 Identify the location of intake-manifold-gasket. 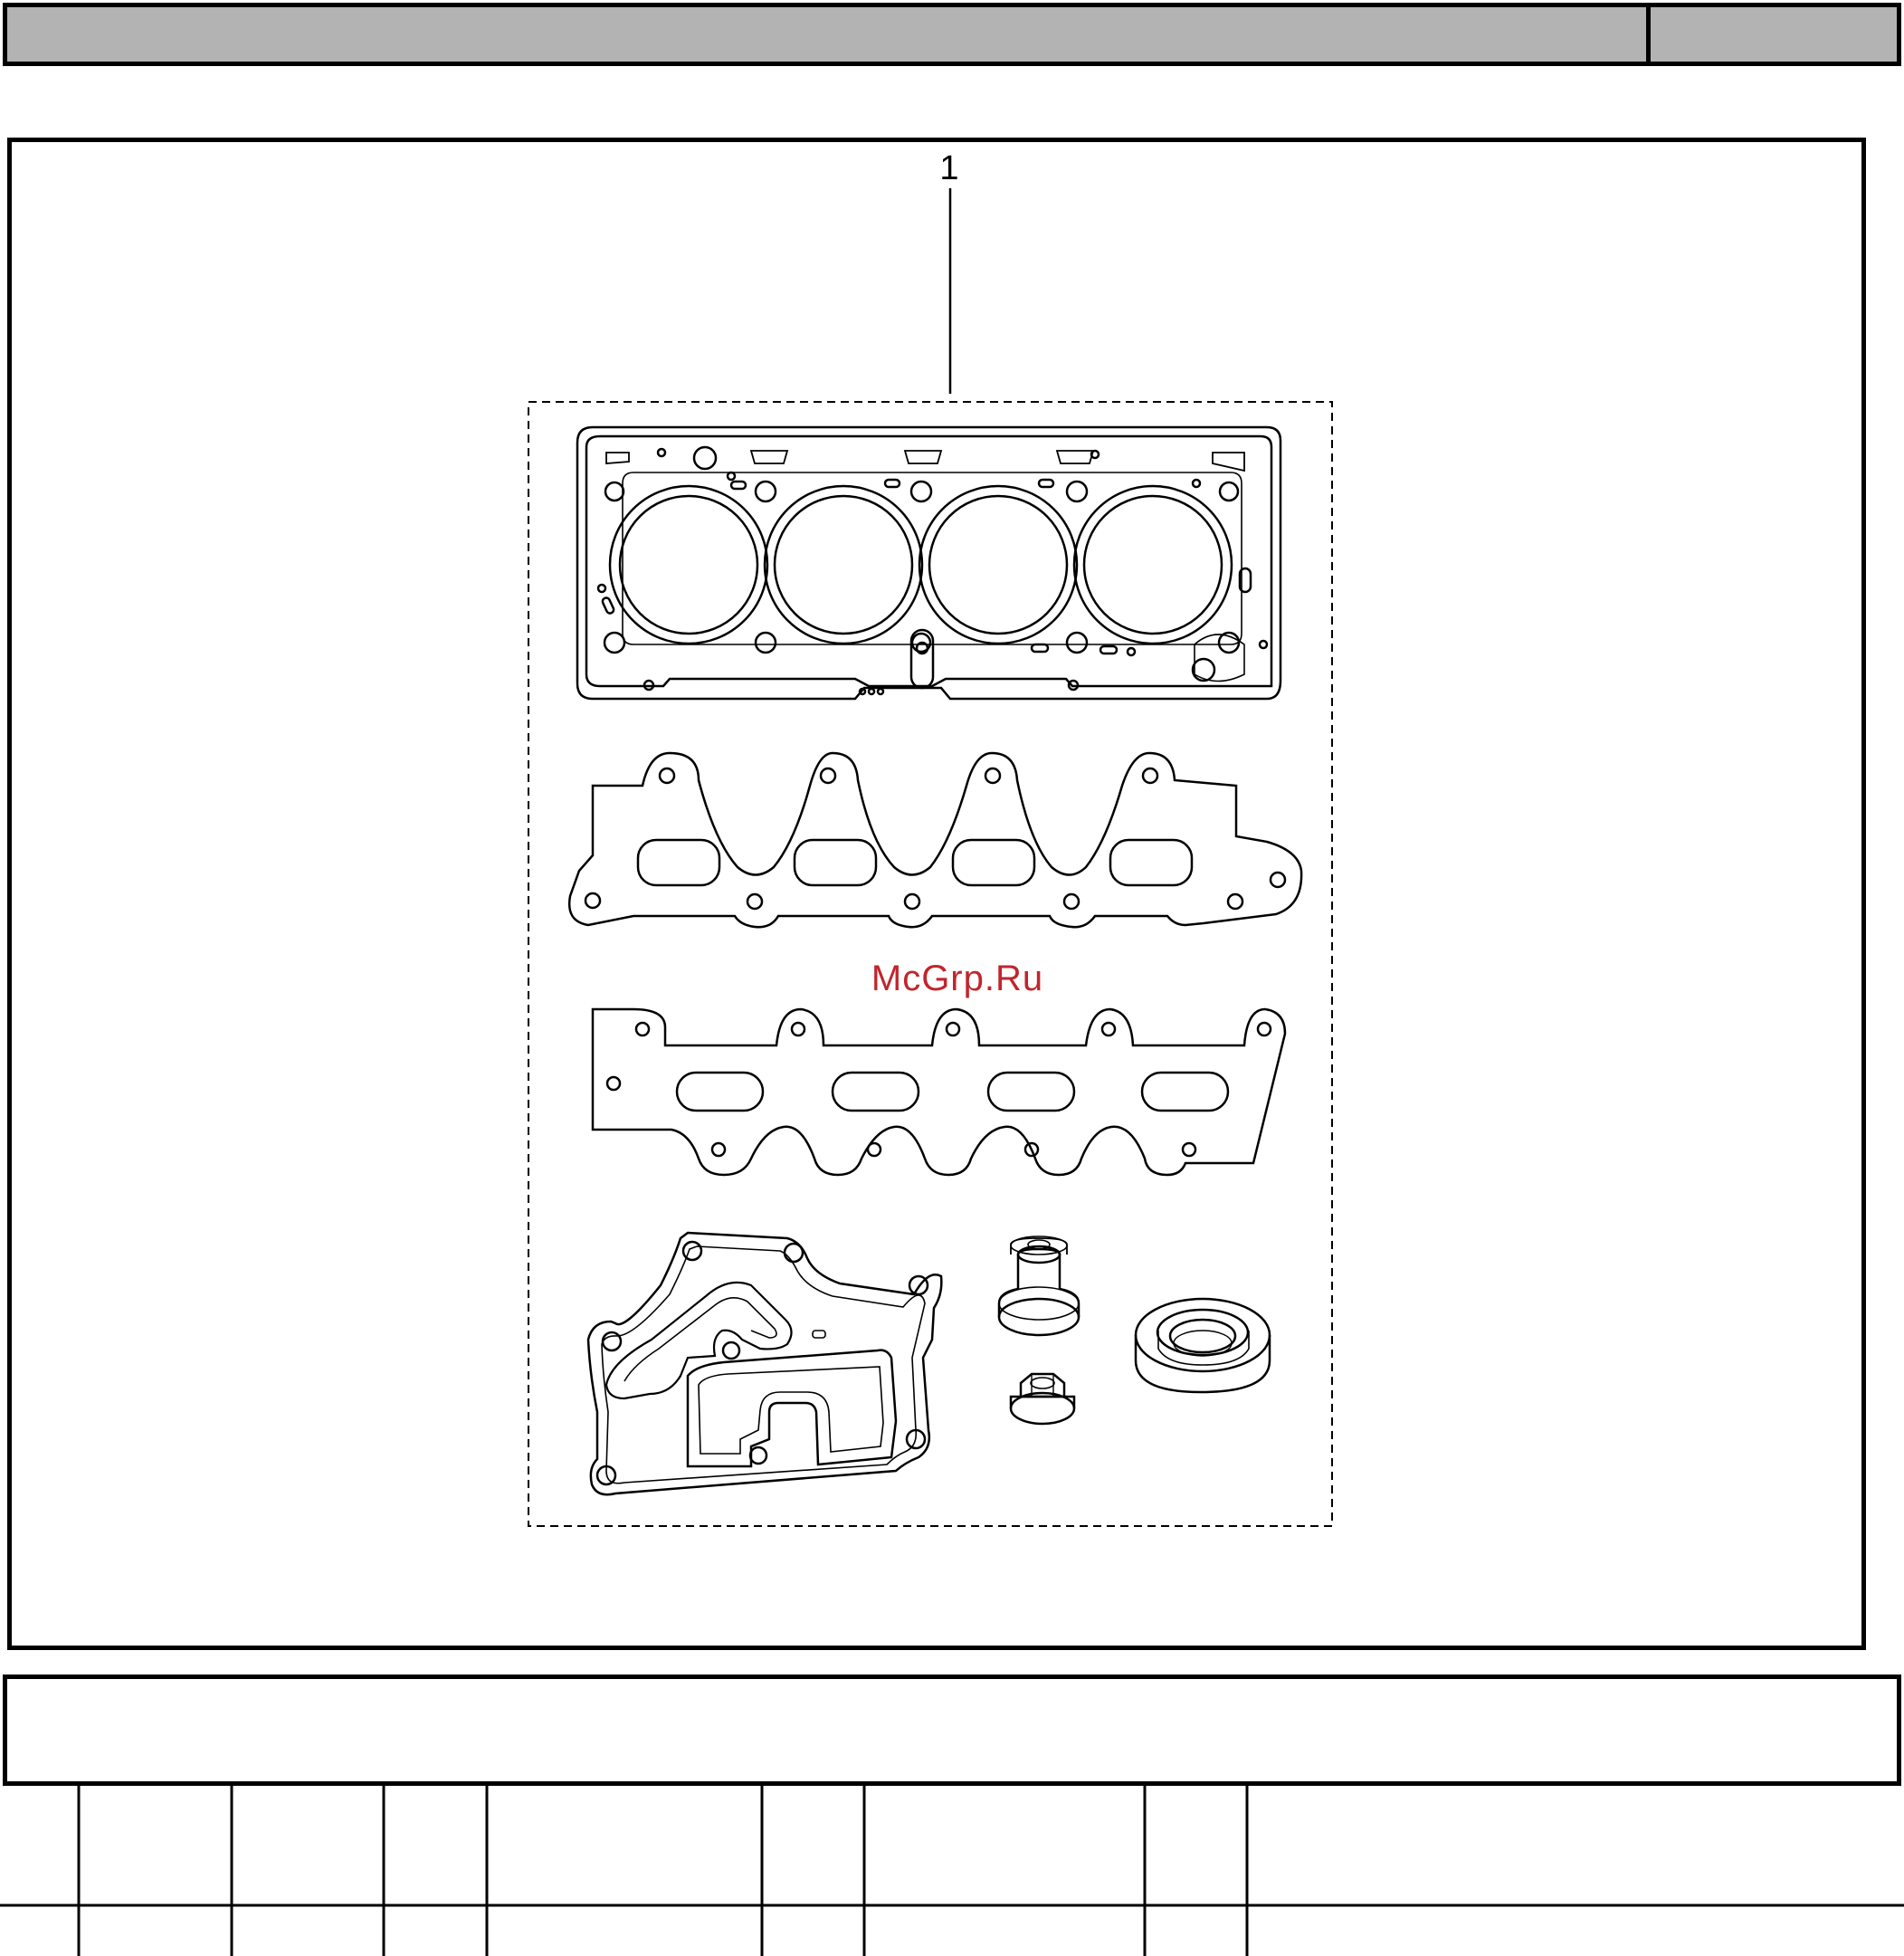
(935, 840).